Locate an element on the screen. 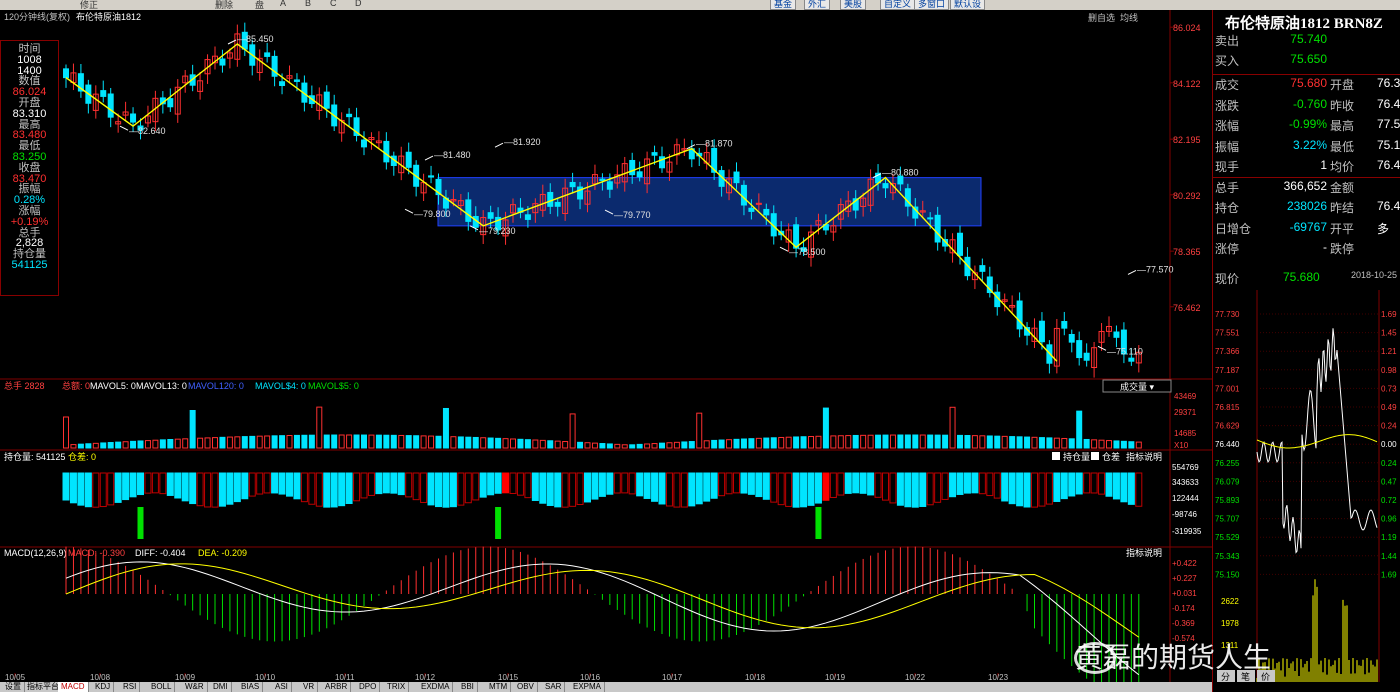 The height and width of the screenshot is (692, 1400). diff-check-label: 仓差 is located at coordinates (1111, 456).